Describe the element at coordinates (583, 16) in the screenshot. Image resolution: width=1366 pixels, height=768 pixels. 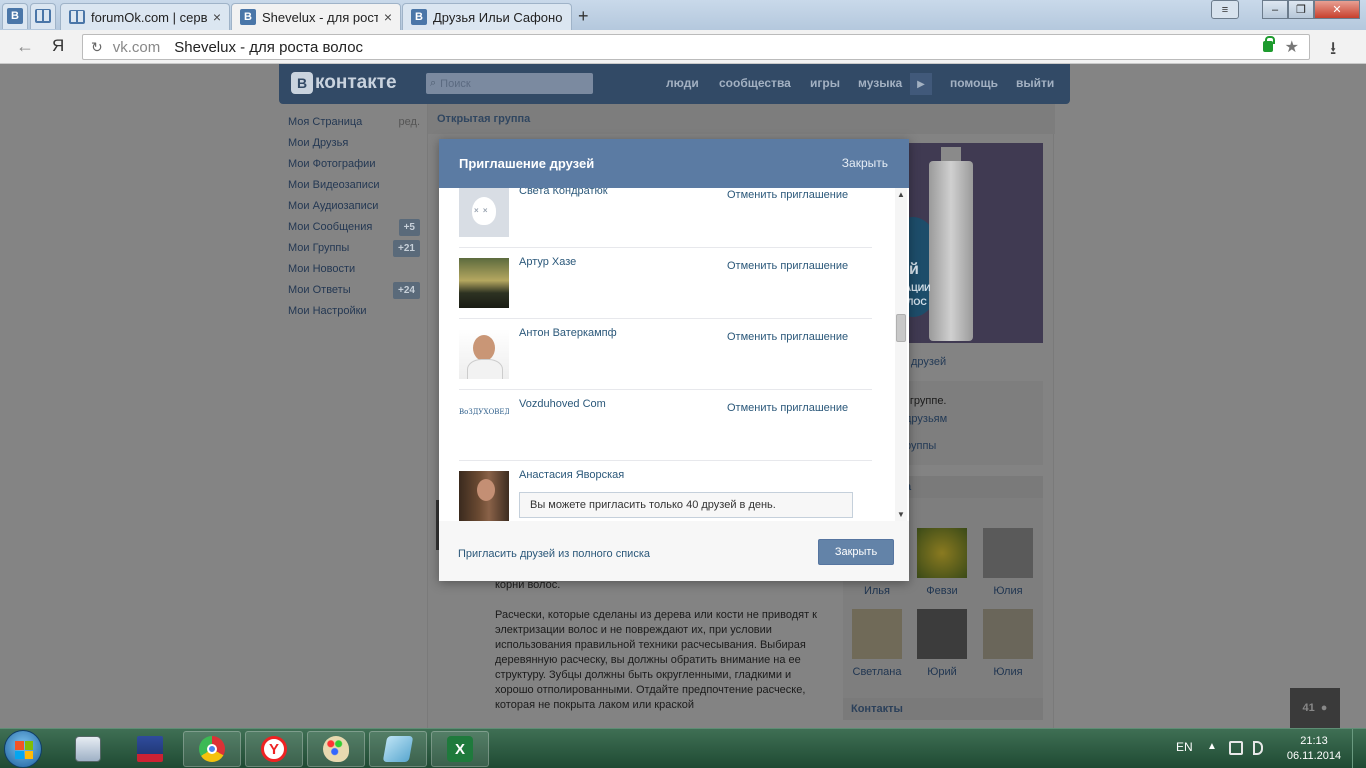
I see `new-tab-button: +` at that location.